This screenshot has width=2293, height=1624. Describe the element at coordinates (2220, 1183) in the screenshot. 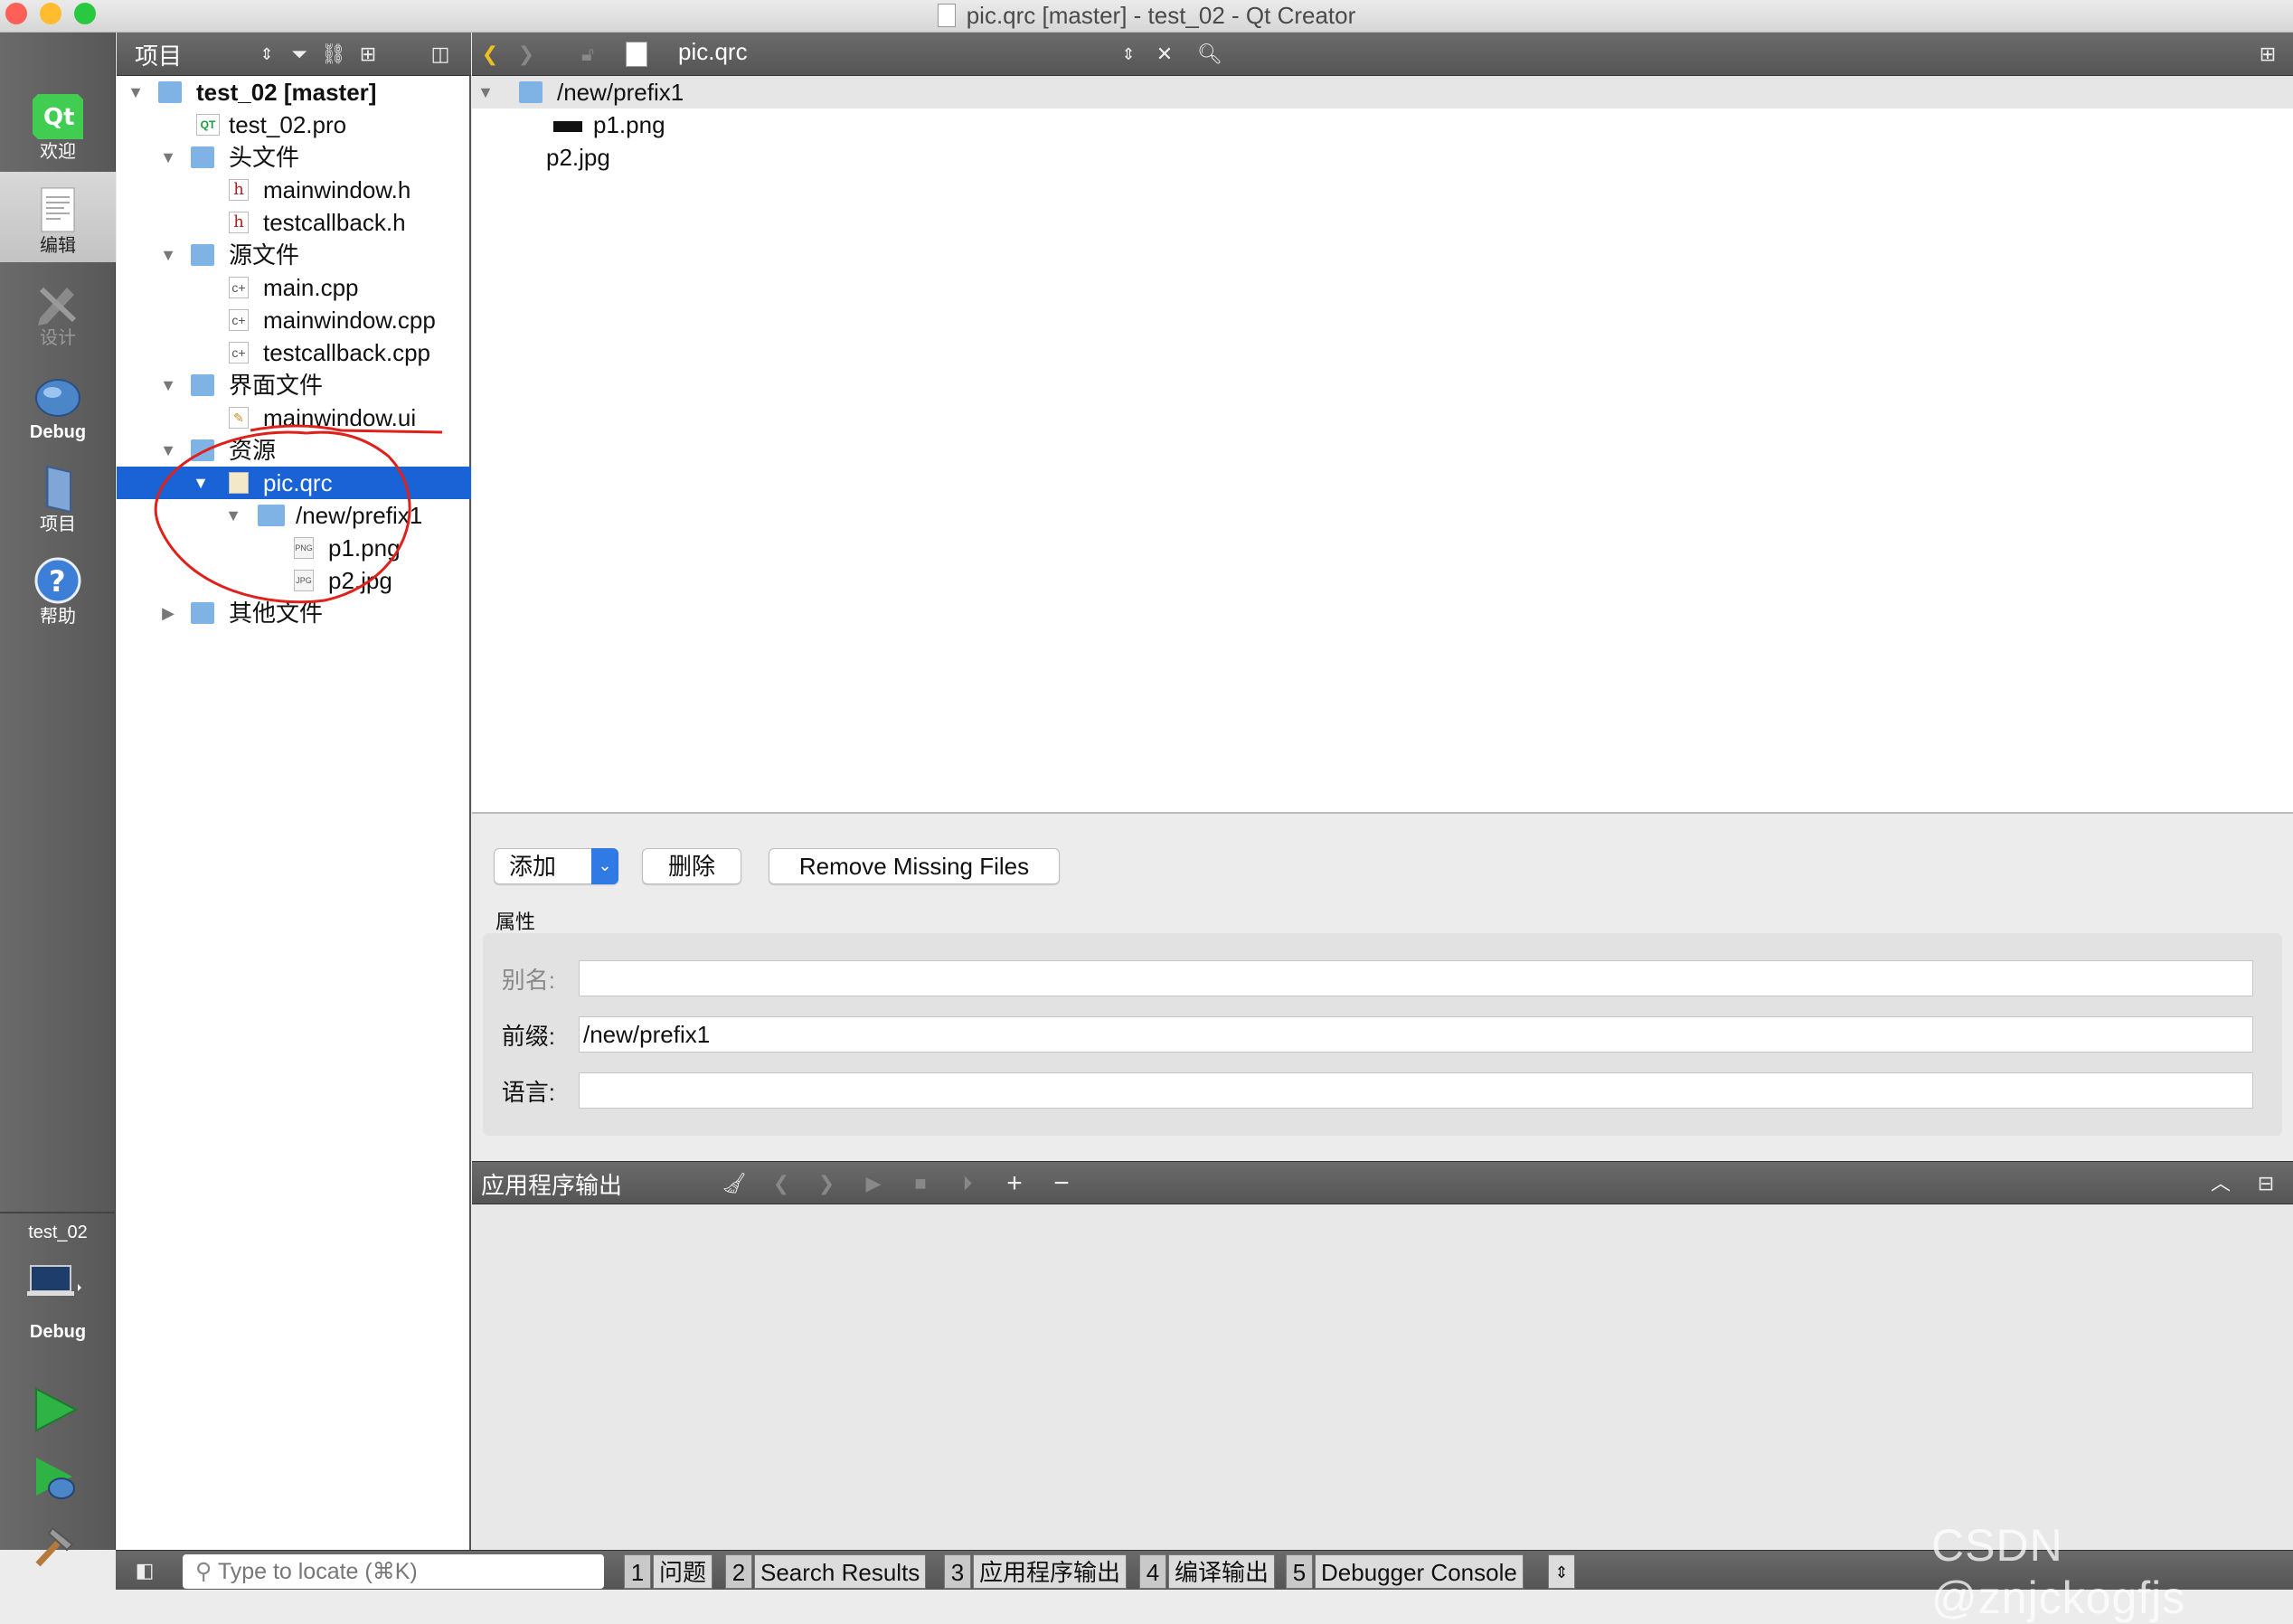

I see `maximize-pane-icon: ︿` at that location.